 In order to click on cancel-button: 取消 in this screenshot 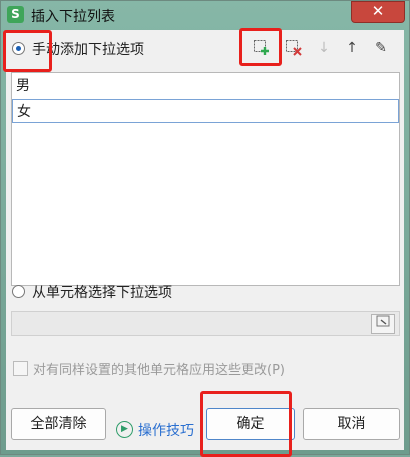, I will do `click(351, 424)`.